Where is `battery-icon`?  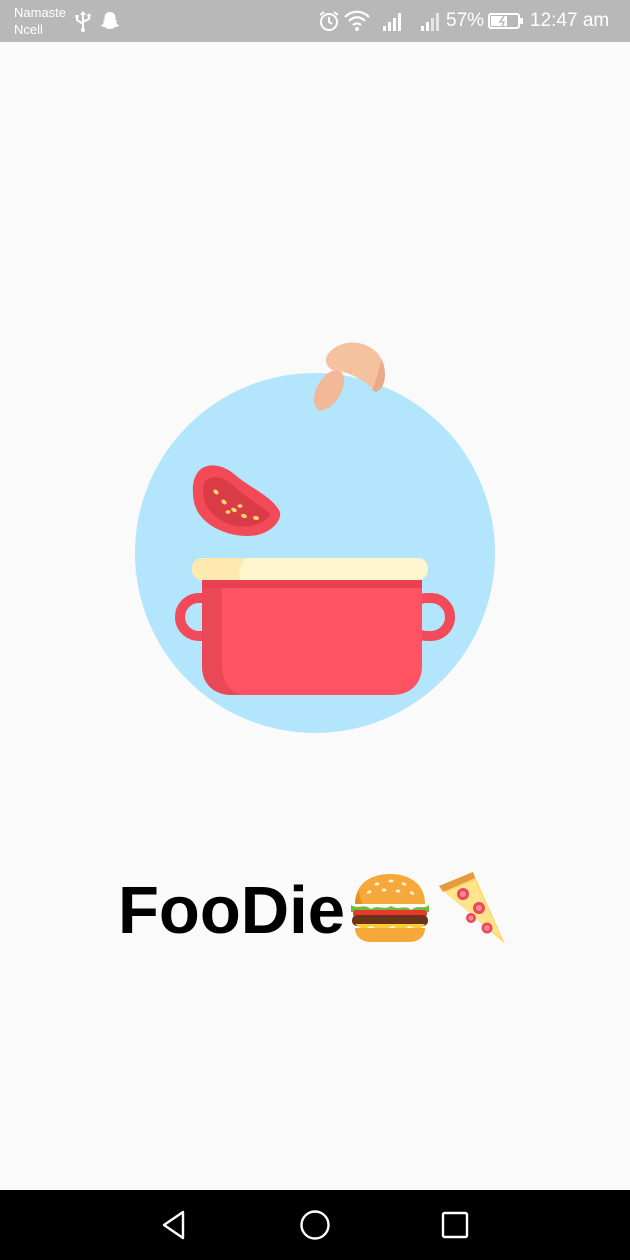 battery-icon is located at coordinates (506, 23).